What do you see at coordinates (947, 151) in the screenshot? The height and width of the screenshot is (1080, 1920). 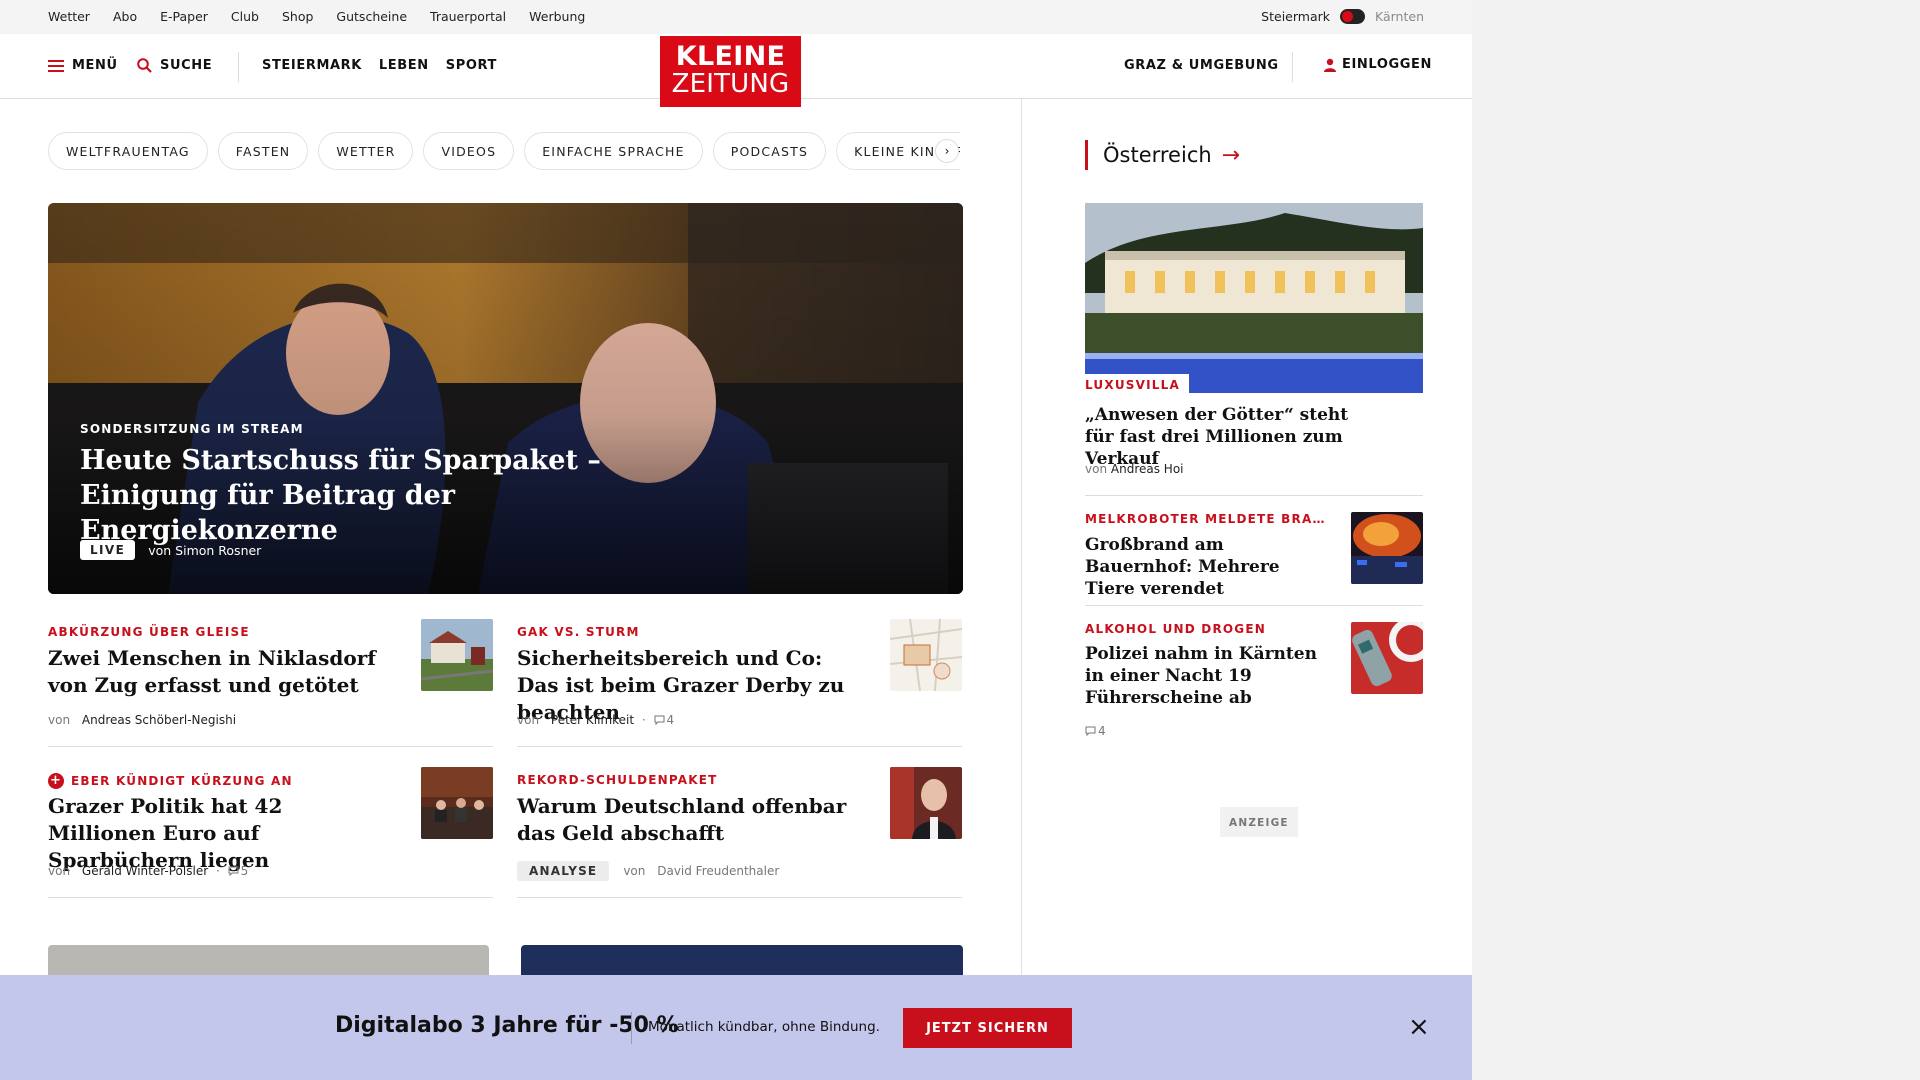 I see `chips-next-button: ›` at bounding box center [947, 151].